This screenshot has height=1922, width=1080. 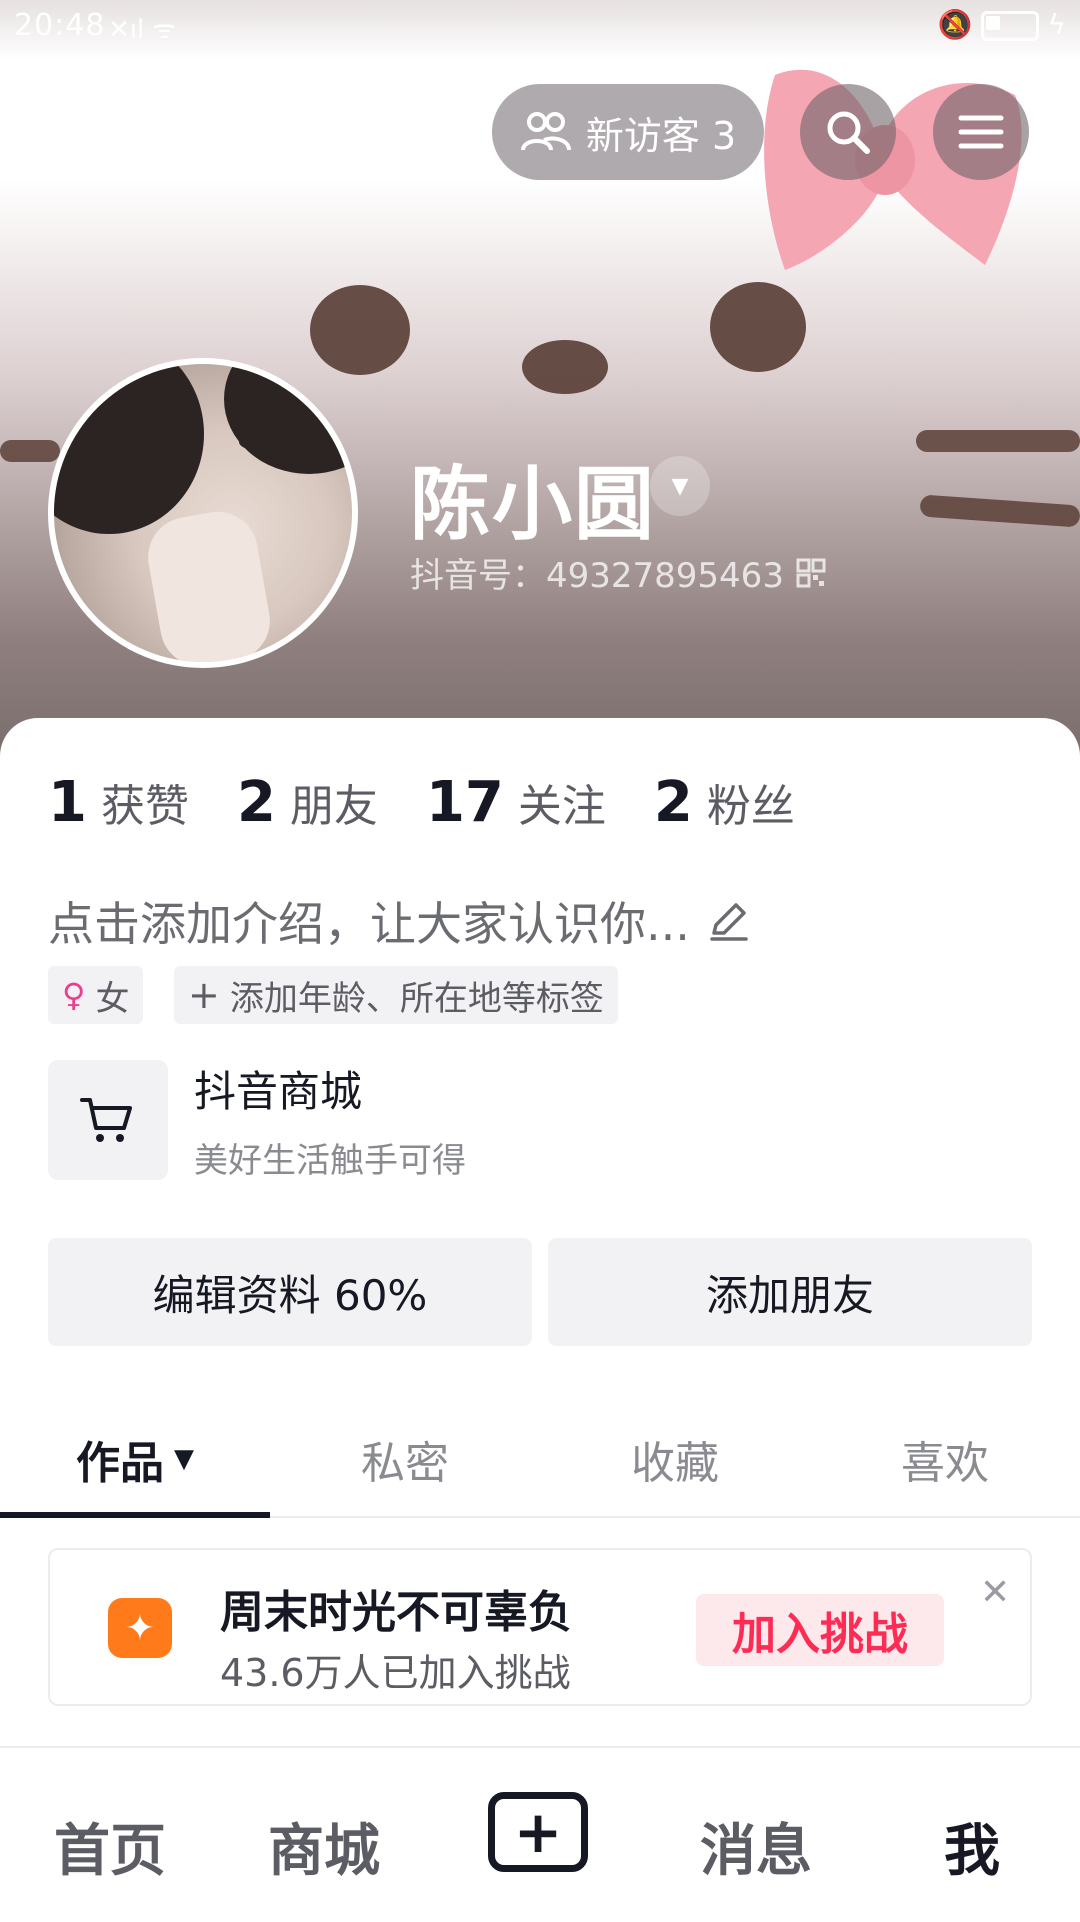 I want to click on stat-followers: 2 粉丝, so click(x=724, y=802).